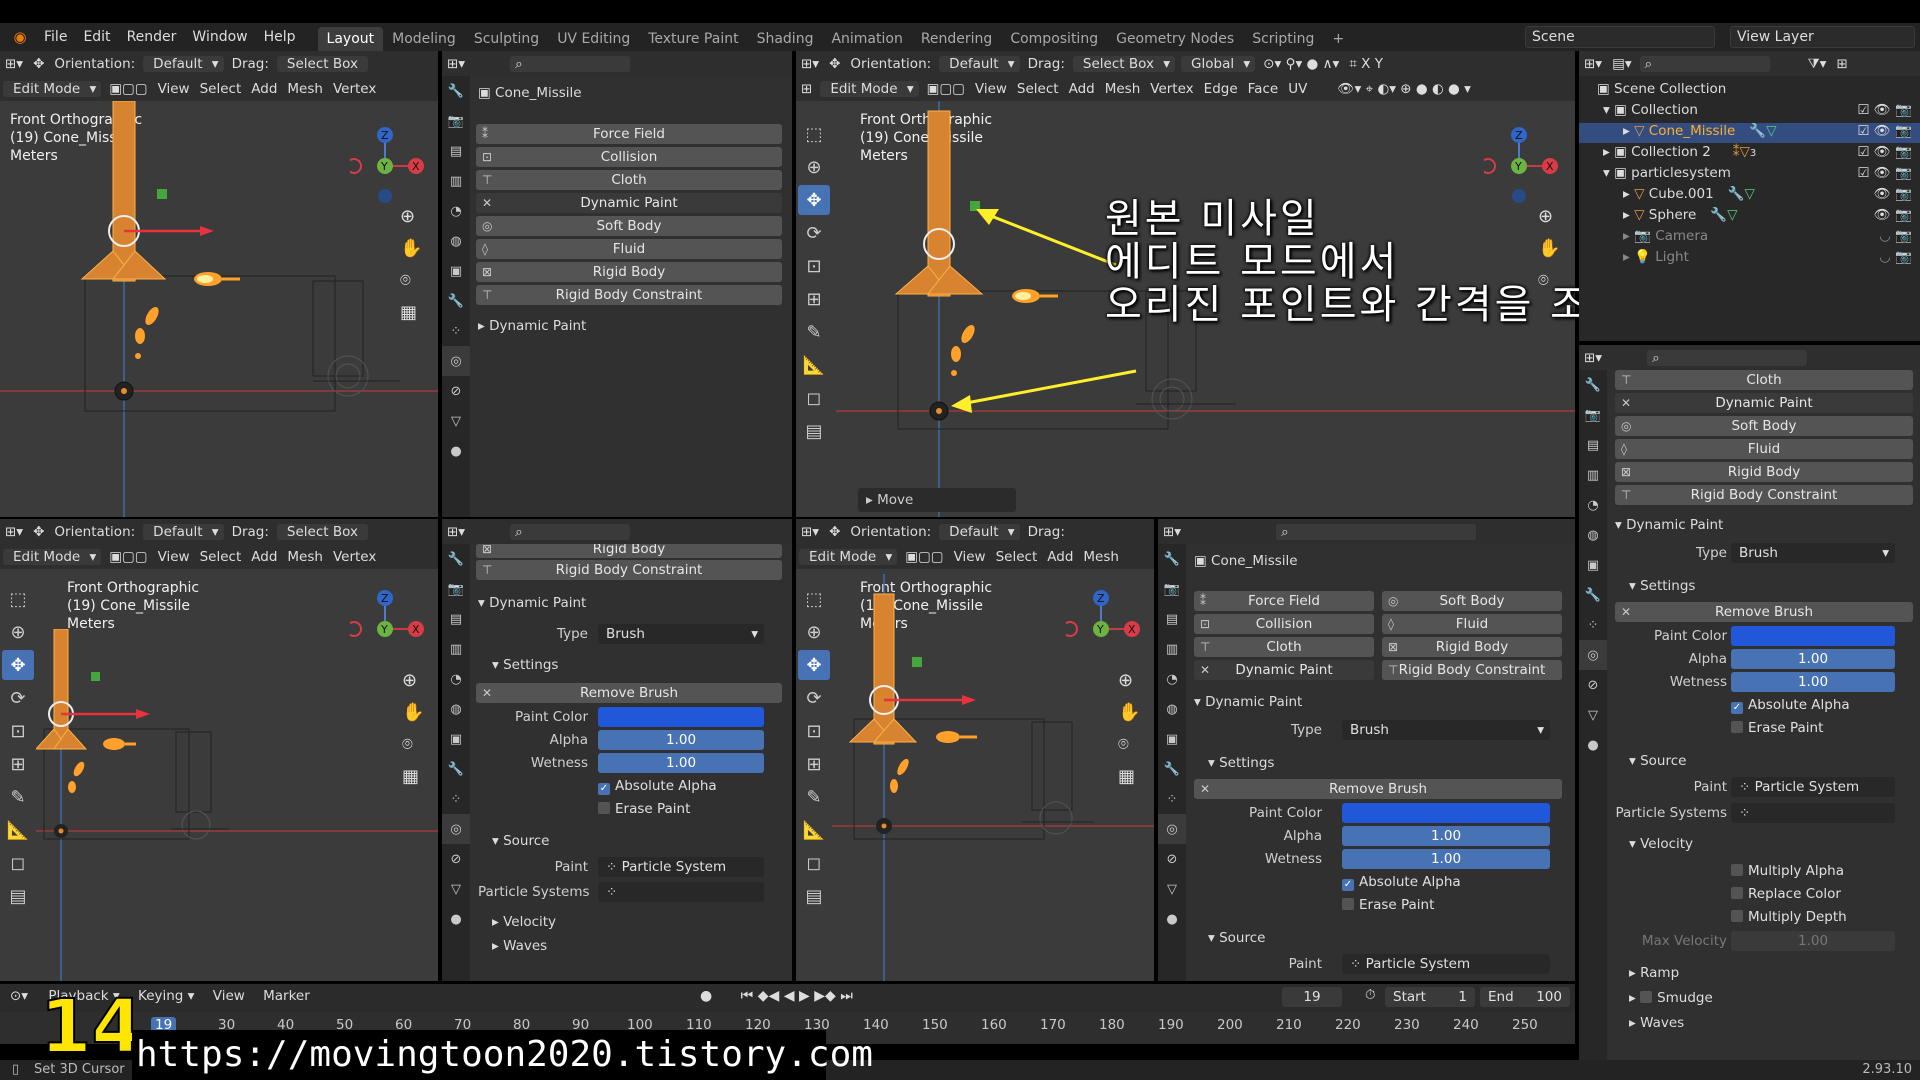 The image size is (1920, 1080). What do you see at coordinates (1218, 63) in the screenshot?
I see `transform-orientation-dropdown: Global ▾` at bounding box center [1218, 63].